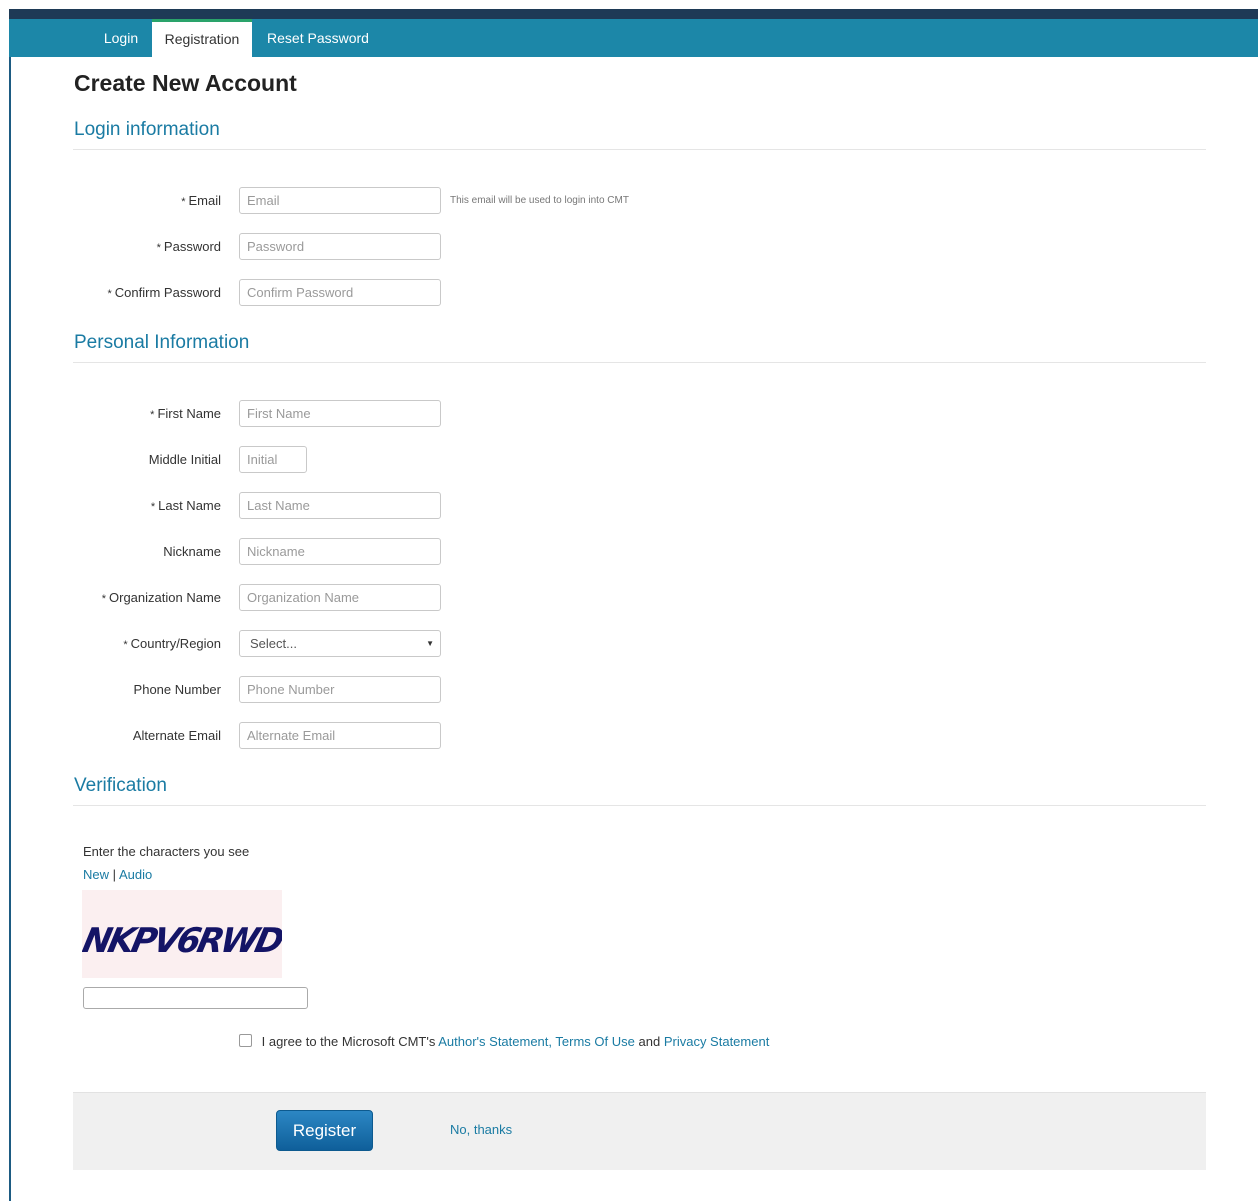 The width and height of the screenshot is (1258, 1201). What do you see at coordinates (177, 689) in the screenshot?
I see `phone-label: Phone Number` at bounding box center [177, 689].